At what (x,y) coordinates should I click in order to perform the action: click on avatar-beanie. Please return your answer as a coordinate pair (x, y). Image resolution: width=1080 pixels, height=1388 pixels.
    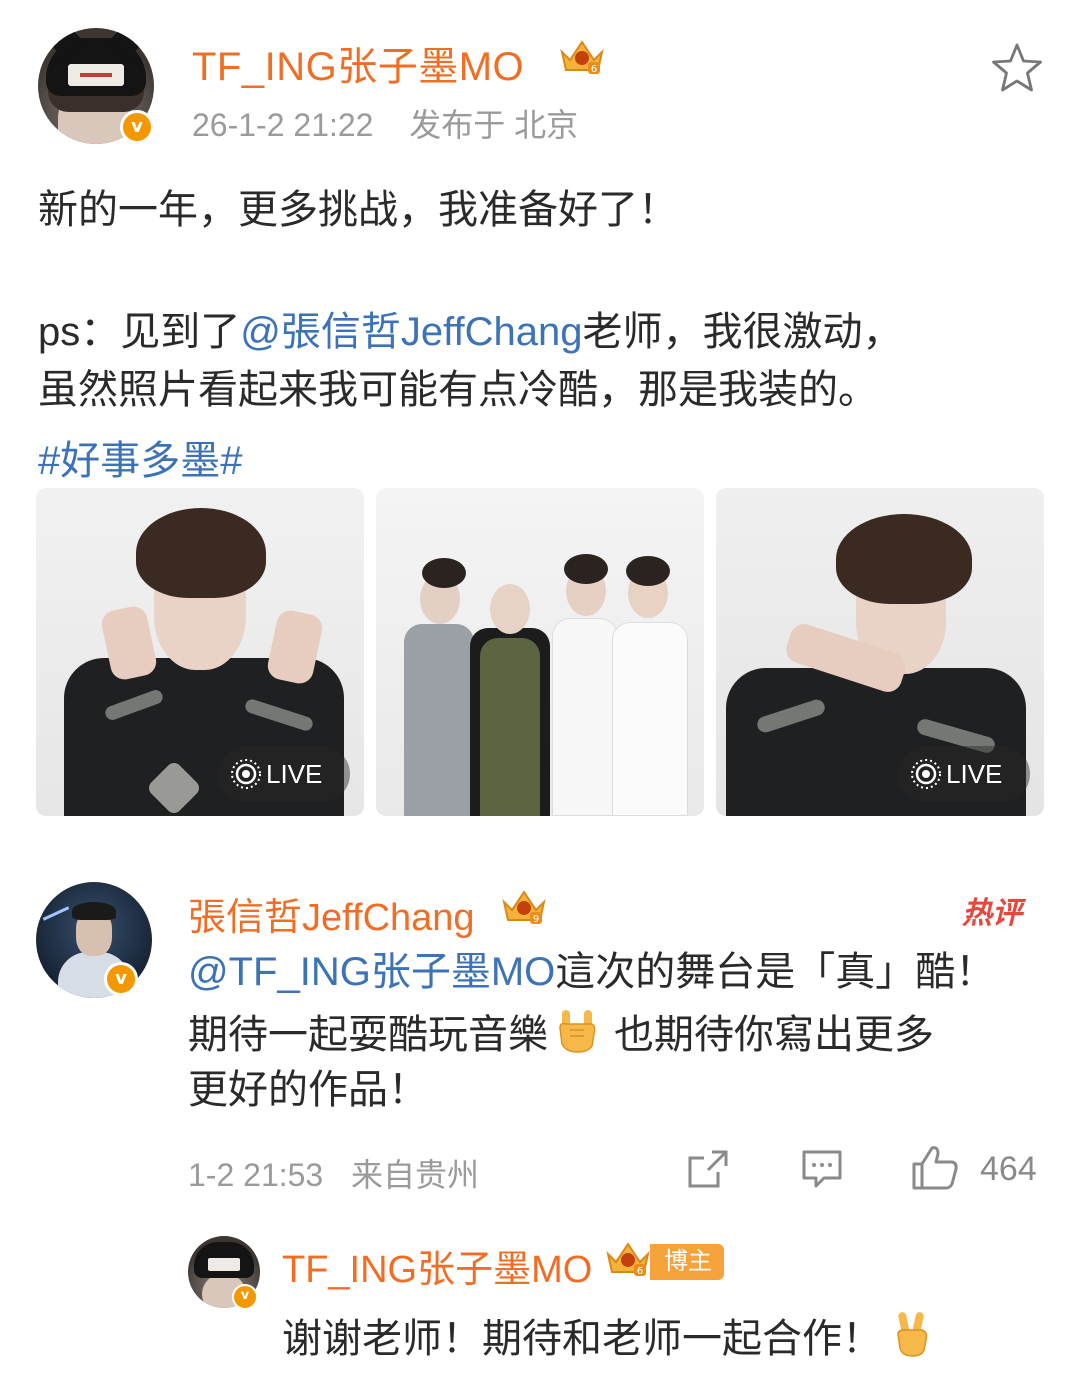
    Looking at the image, I should click on (96, 62).